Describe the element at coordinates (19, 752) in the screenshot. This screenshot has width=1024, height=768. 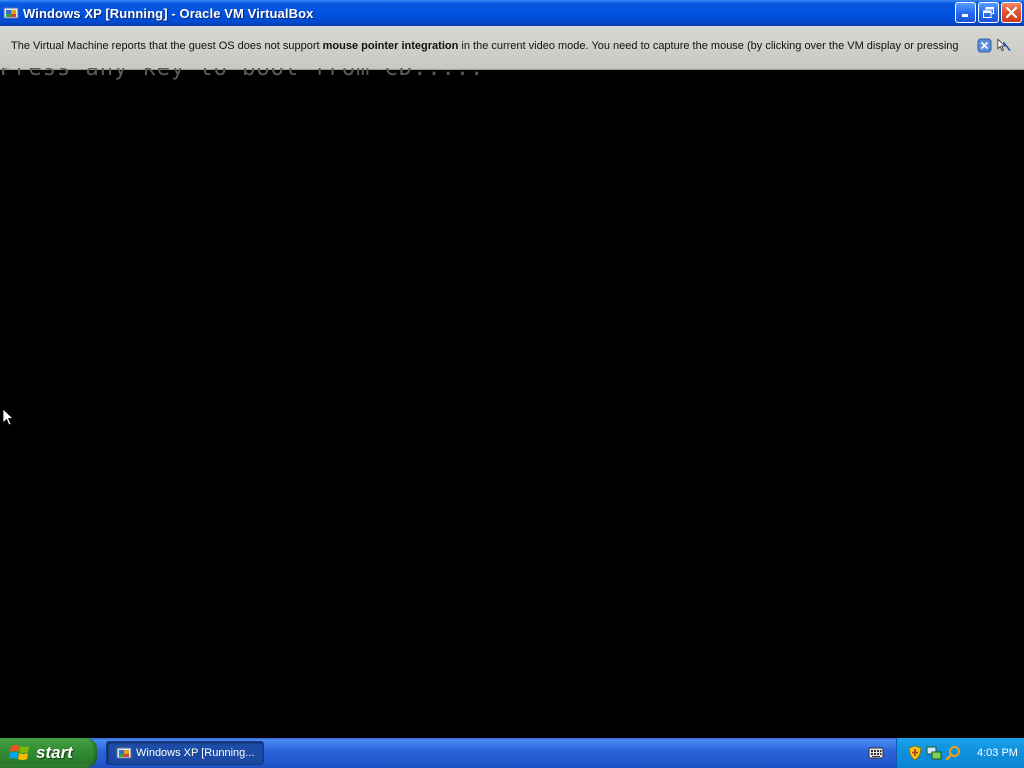
I see `windows-logo-icon` at that location.